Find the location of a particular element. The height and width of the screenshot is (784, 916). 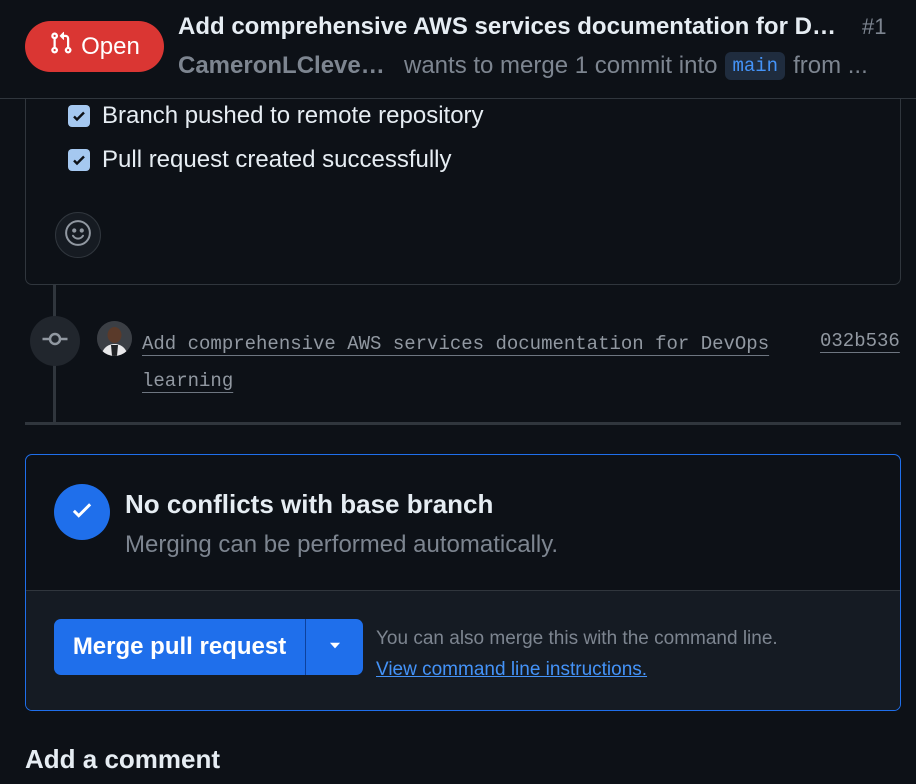

merge-method-dropdown is located at coordinates (334, 647).